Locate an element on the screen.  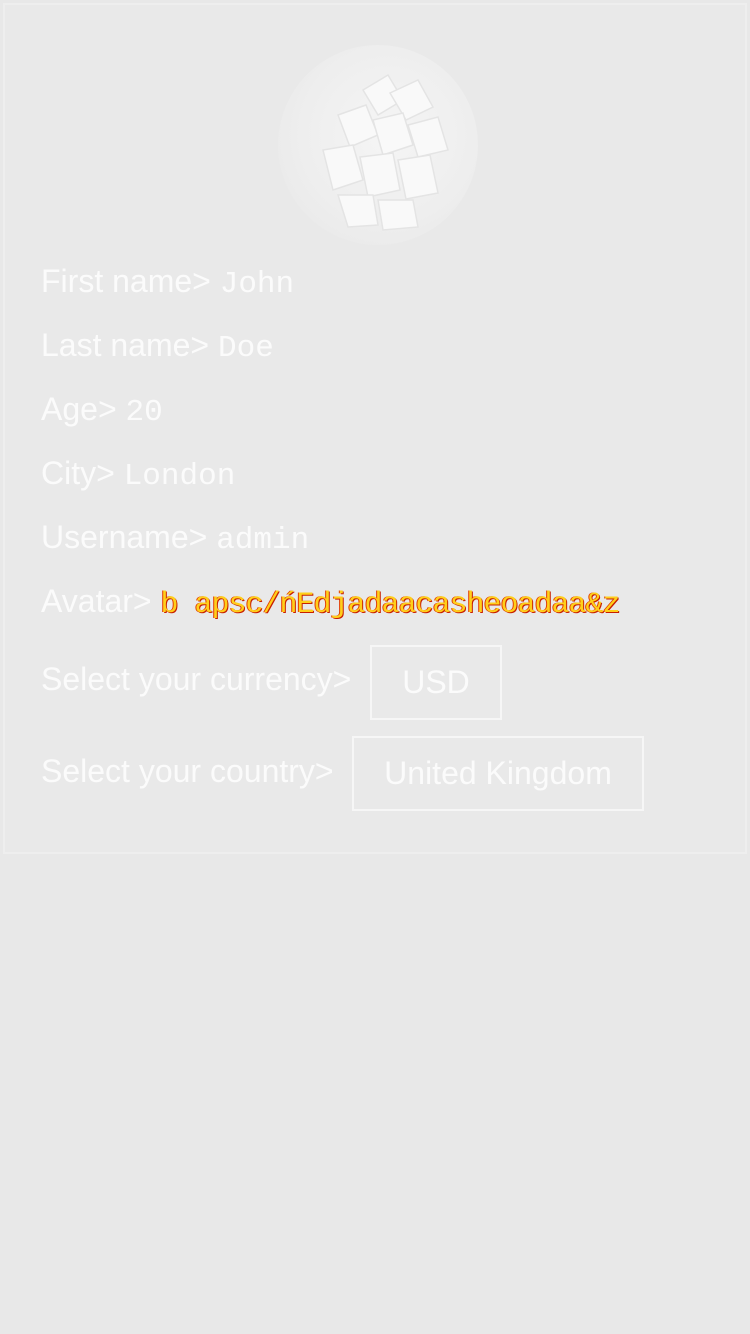
age-row: Age> 20 is located at coordinates (102, 411).